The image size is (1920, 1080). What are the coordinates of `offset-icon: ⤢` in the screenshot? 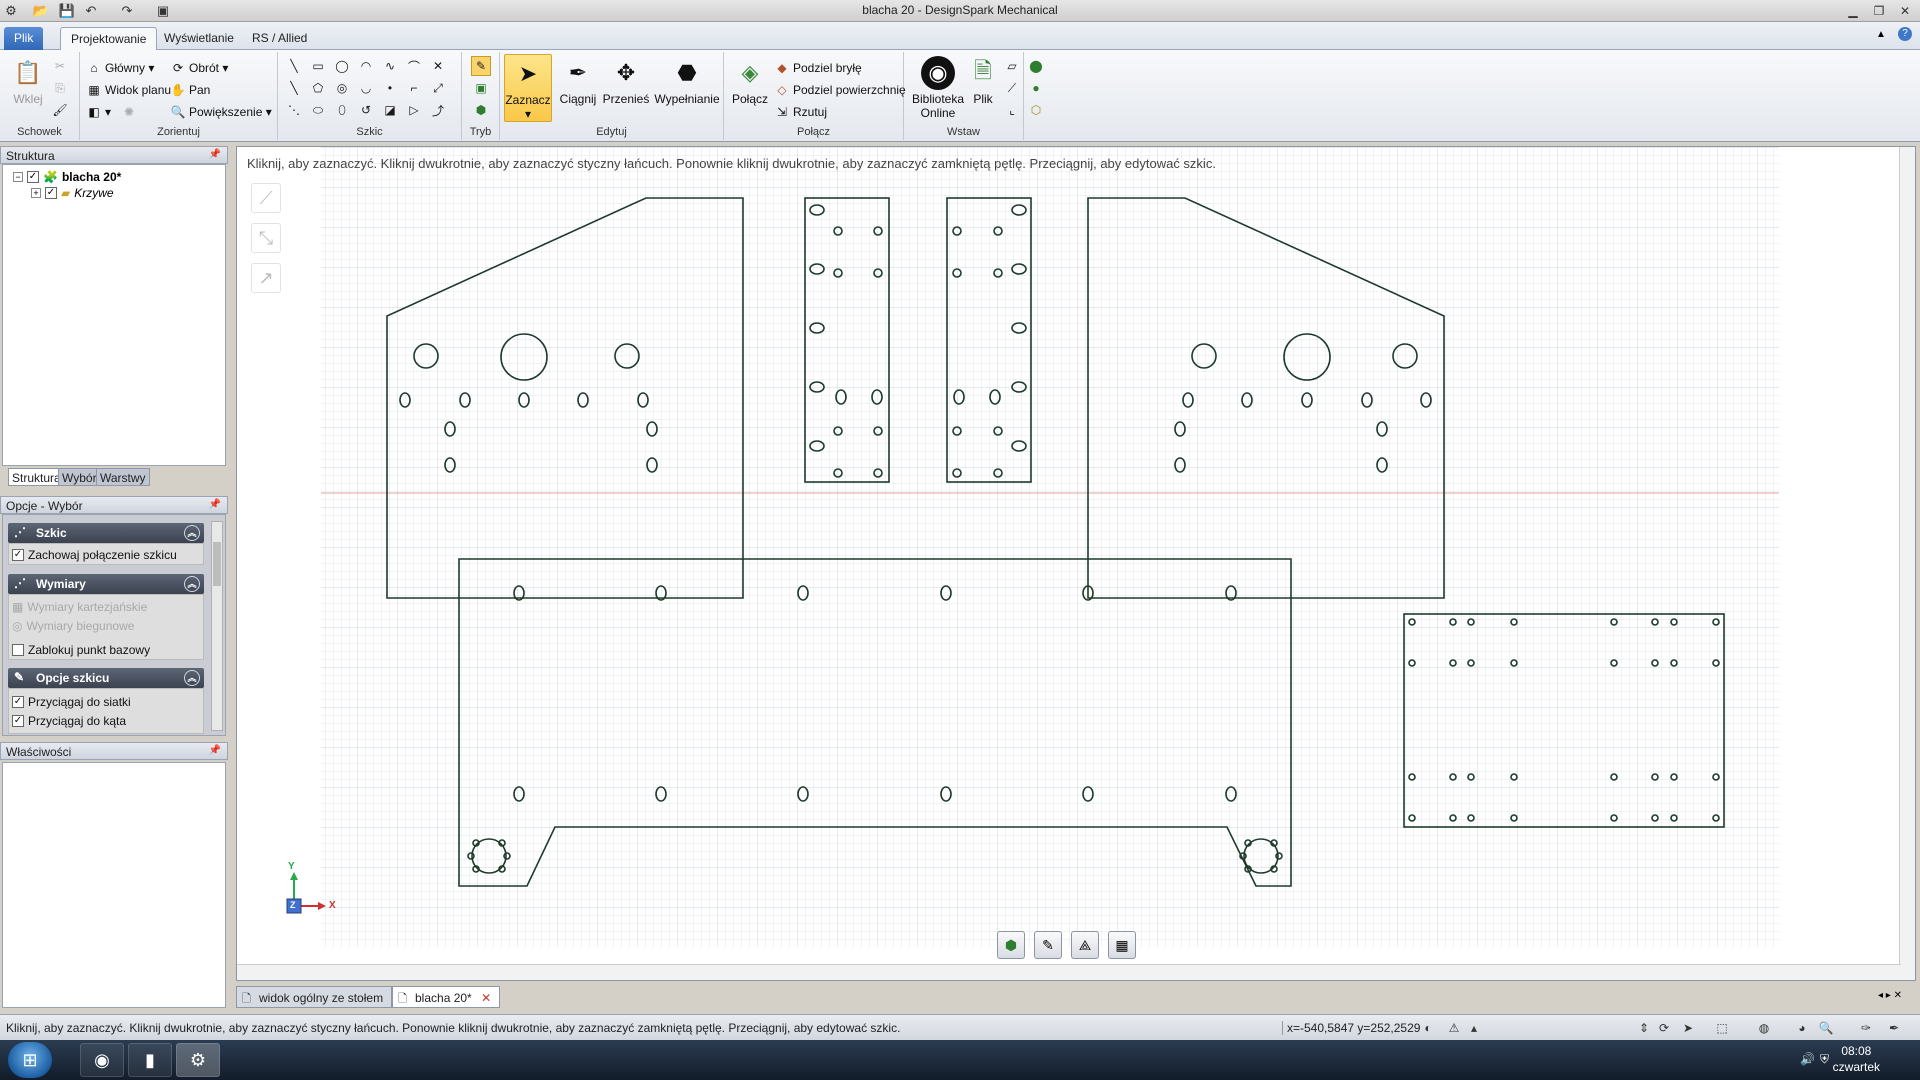 It's located at (438, 88).